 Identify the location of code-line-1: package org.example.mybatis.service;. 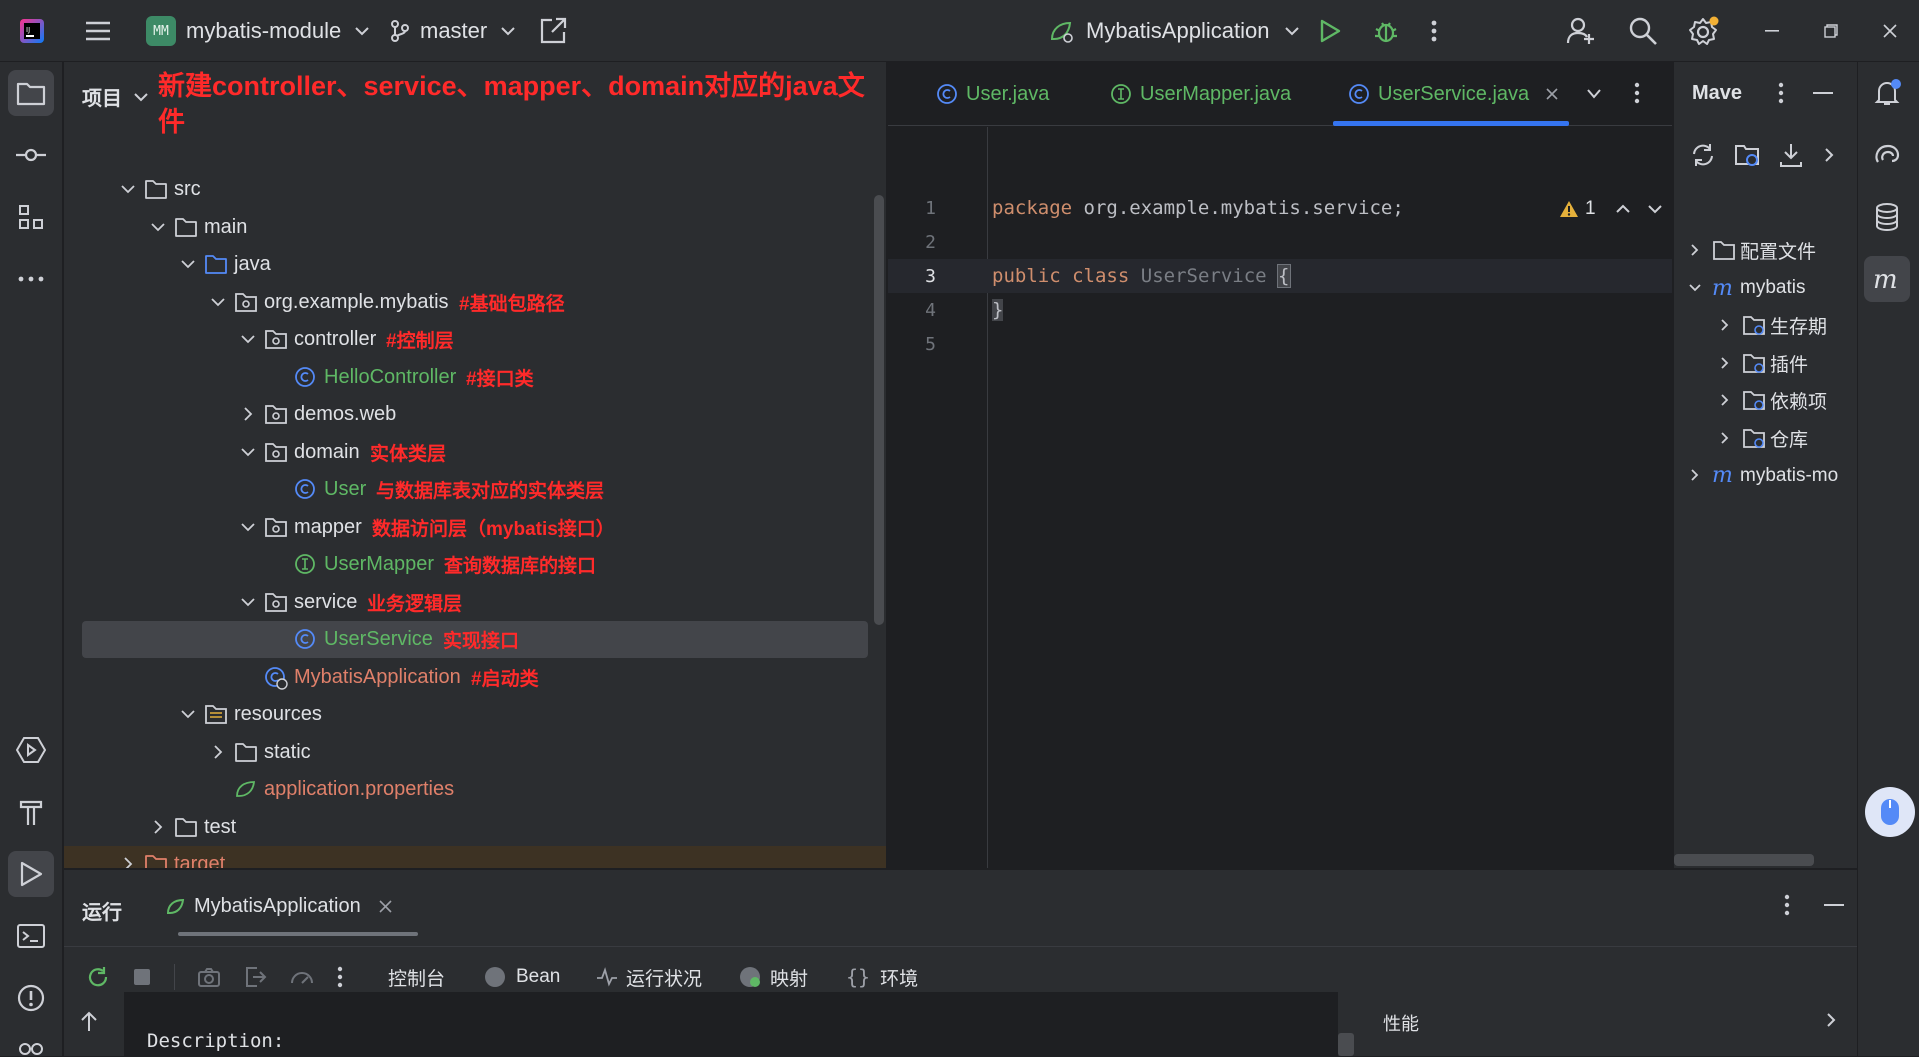
(1198, 208).